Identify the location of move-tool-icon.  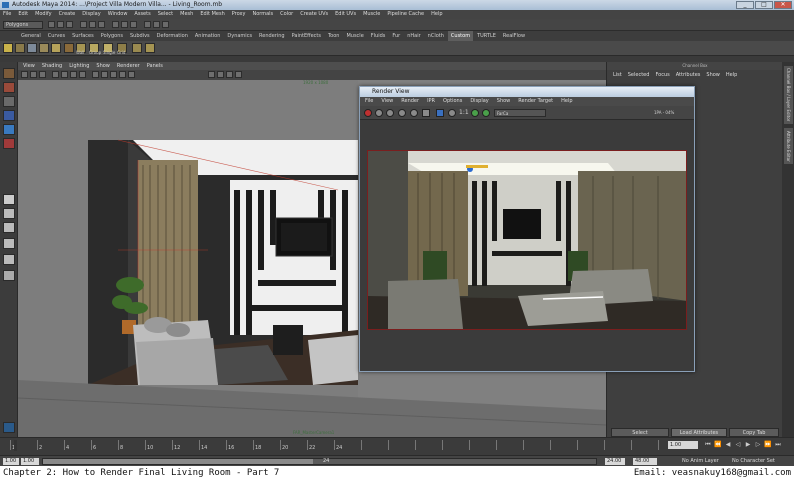
(9, 115).